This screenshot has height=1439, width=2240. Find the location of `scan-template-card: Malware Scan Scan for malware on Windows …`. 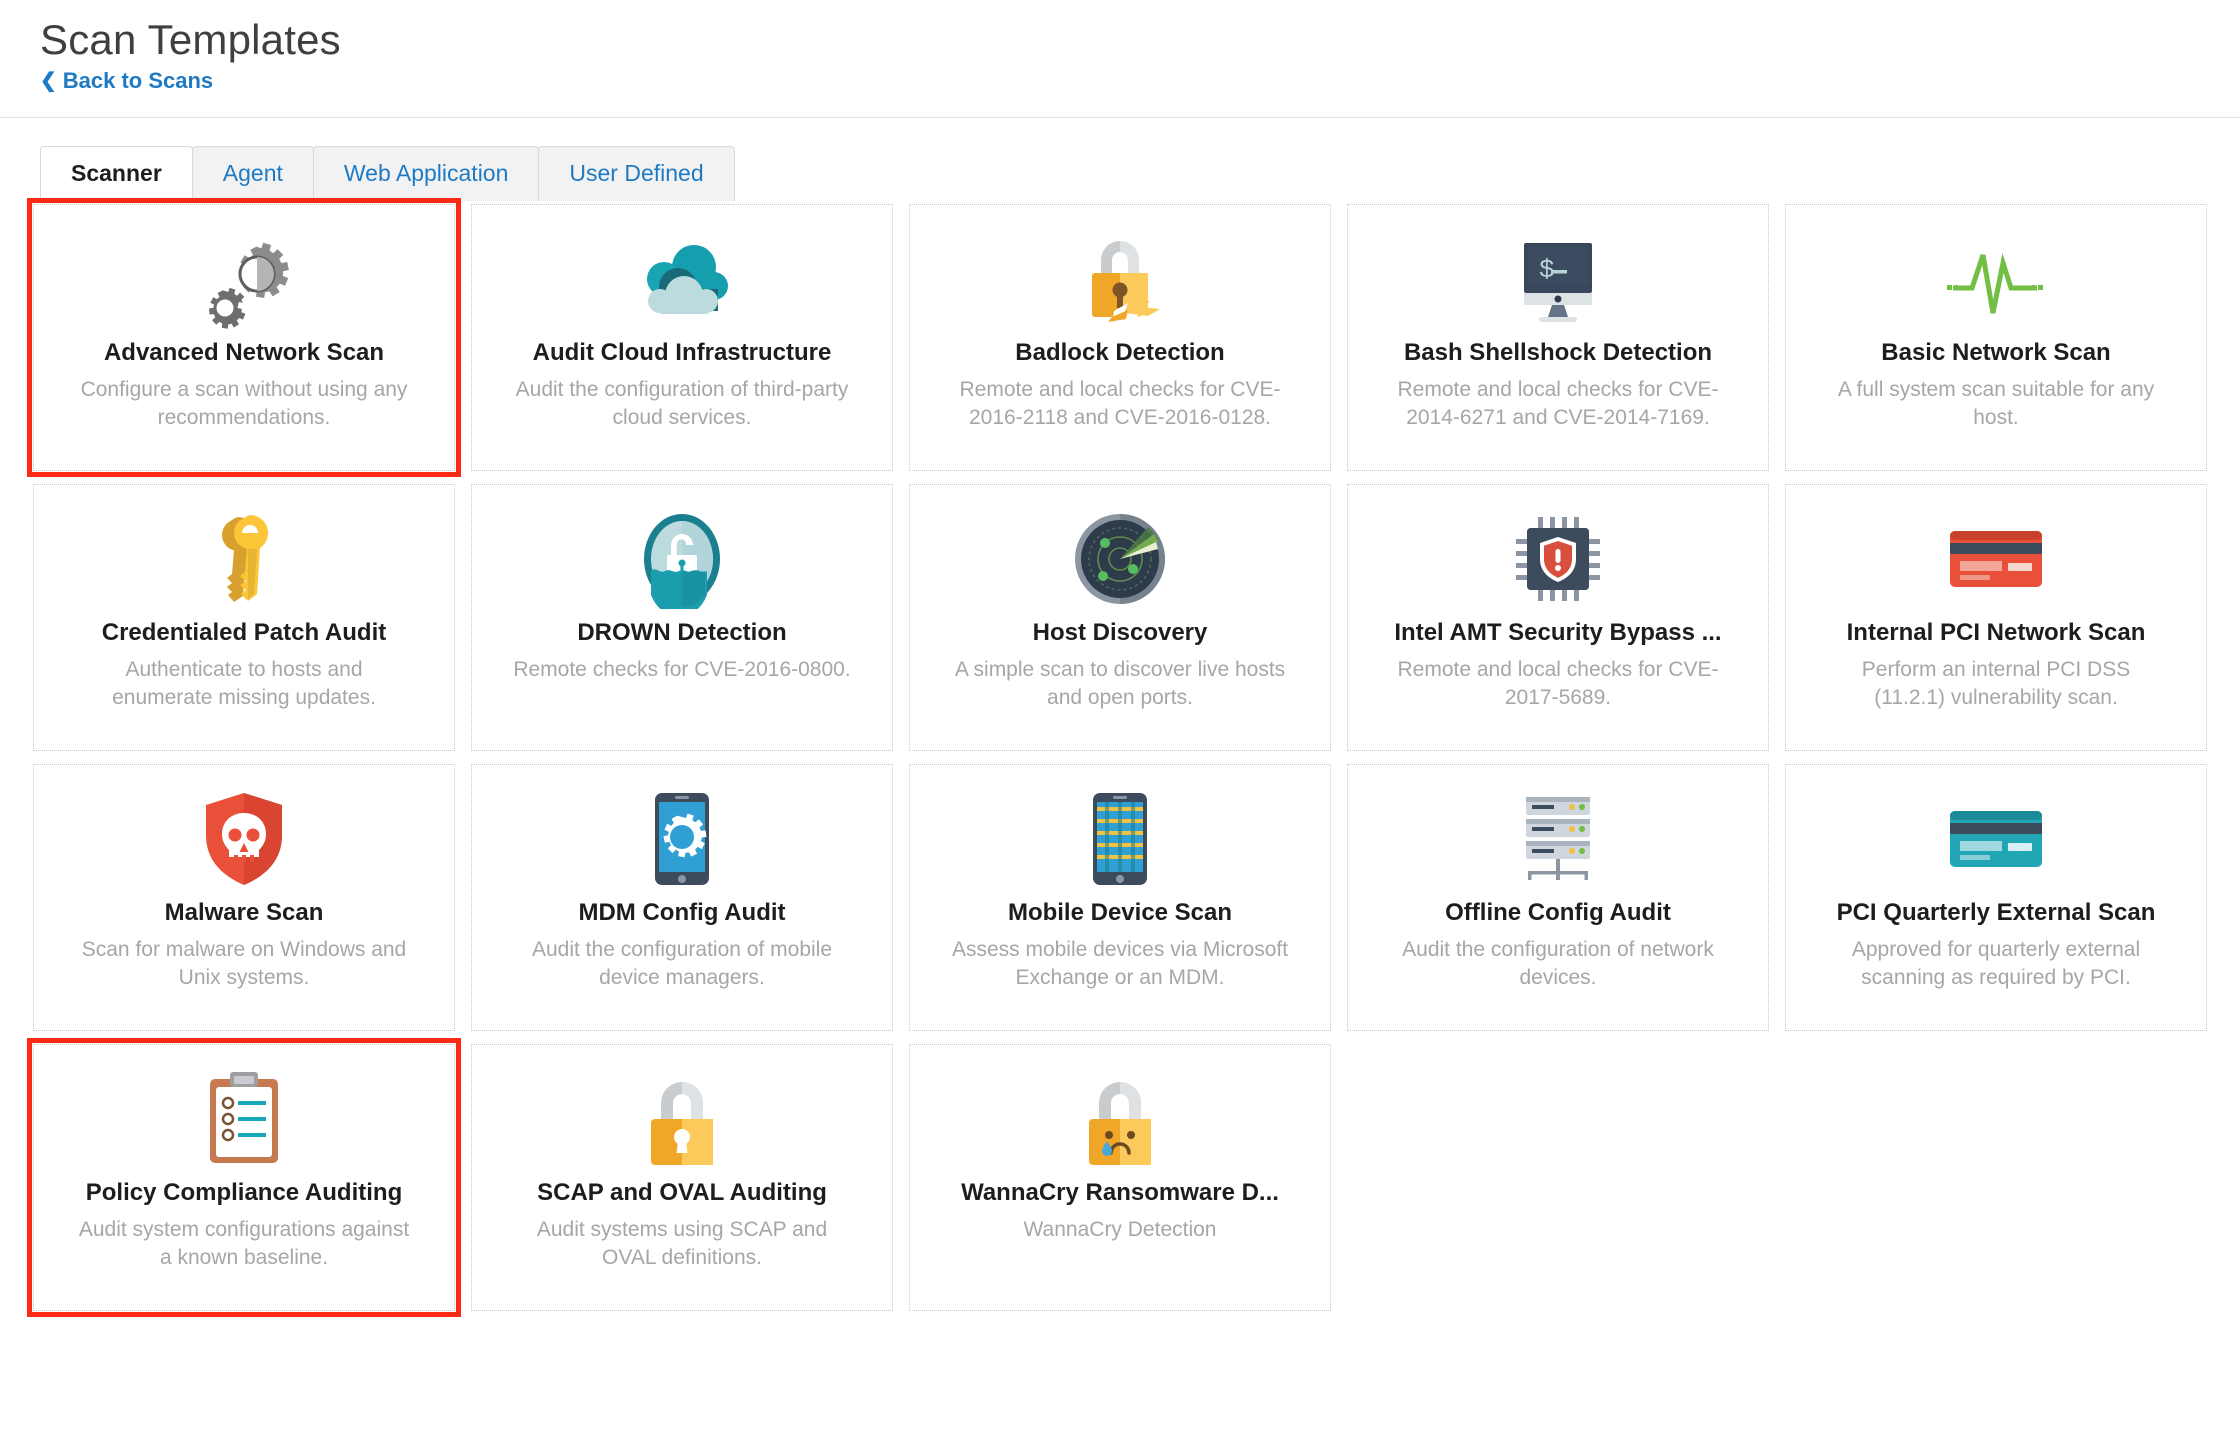

scan-template-card: Malware Scan Scan for malware on Windows … is located at coordinates (244, 897).